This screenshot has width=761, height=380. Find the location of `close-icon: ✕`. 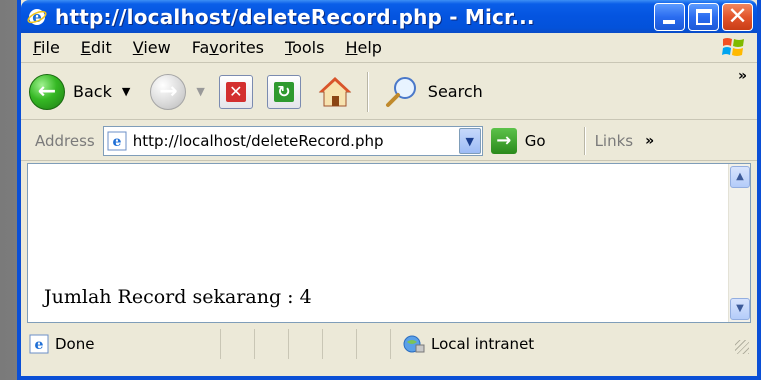

close-icon: ✕ is located at coordinates (737, 16).